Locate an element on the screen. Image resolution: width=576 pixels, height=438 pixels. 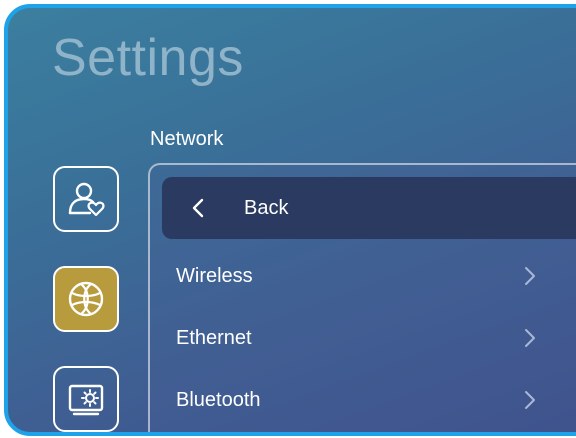
display-settings-icon is located at coordinates (86, 400).